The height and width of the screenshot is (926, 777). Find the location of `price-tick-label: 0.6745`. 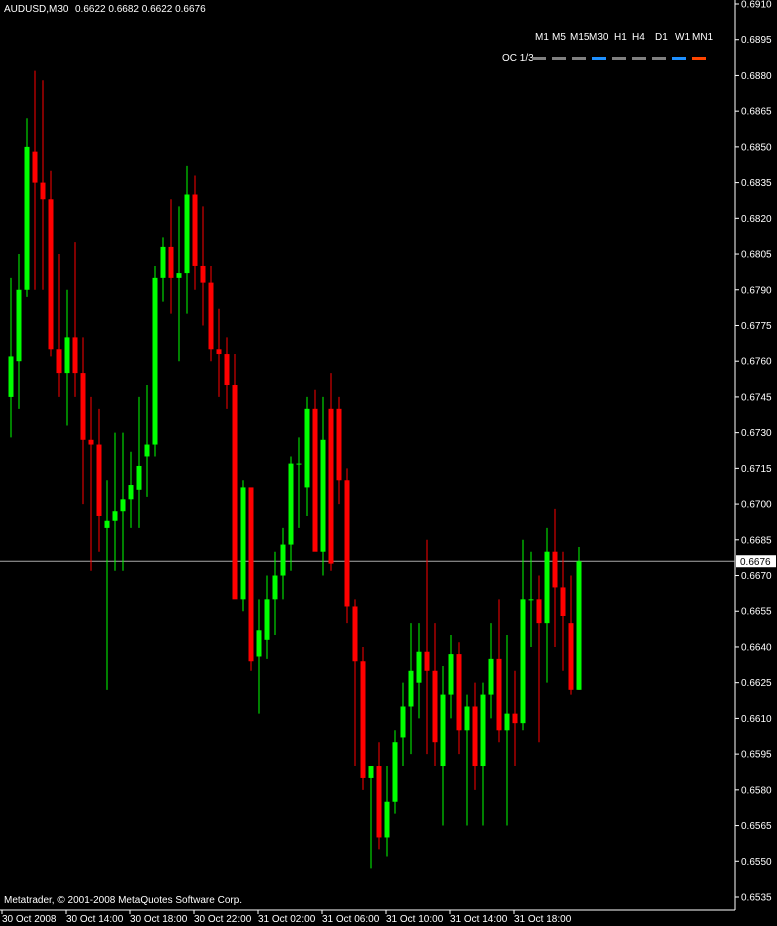

price-tick-label: 0.6745 is located at coordinates (756, 397).